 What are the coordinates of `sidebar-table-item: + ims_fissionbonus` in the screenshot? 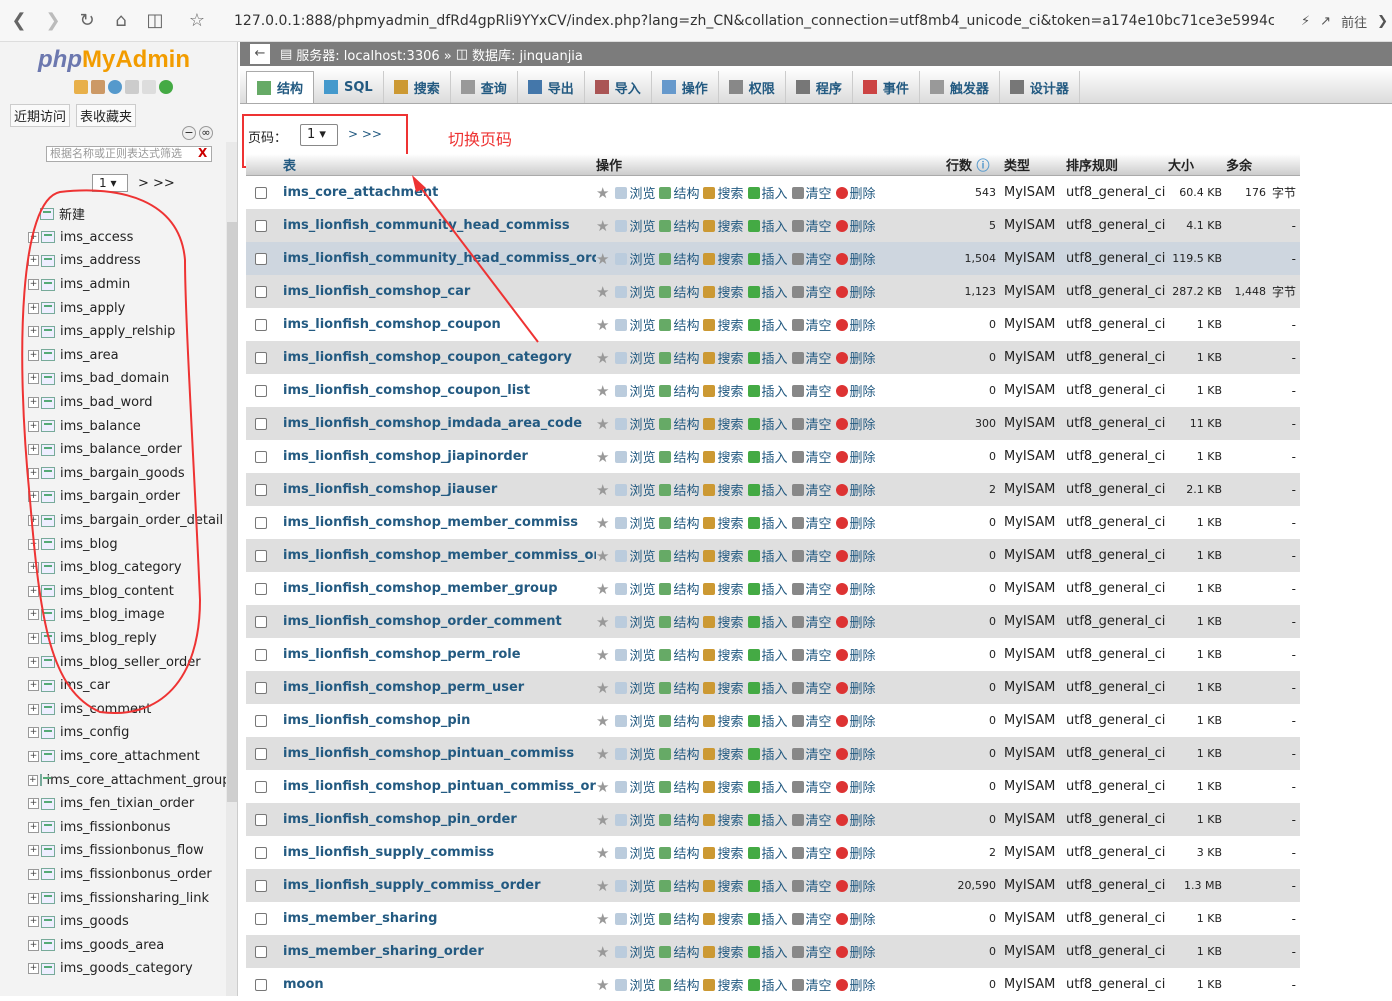 It's located at (128, 827).